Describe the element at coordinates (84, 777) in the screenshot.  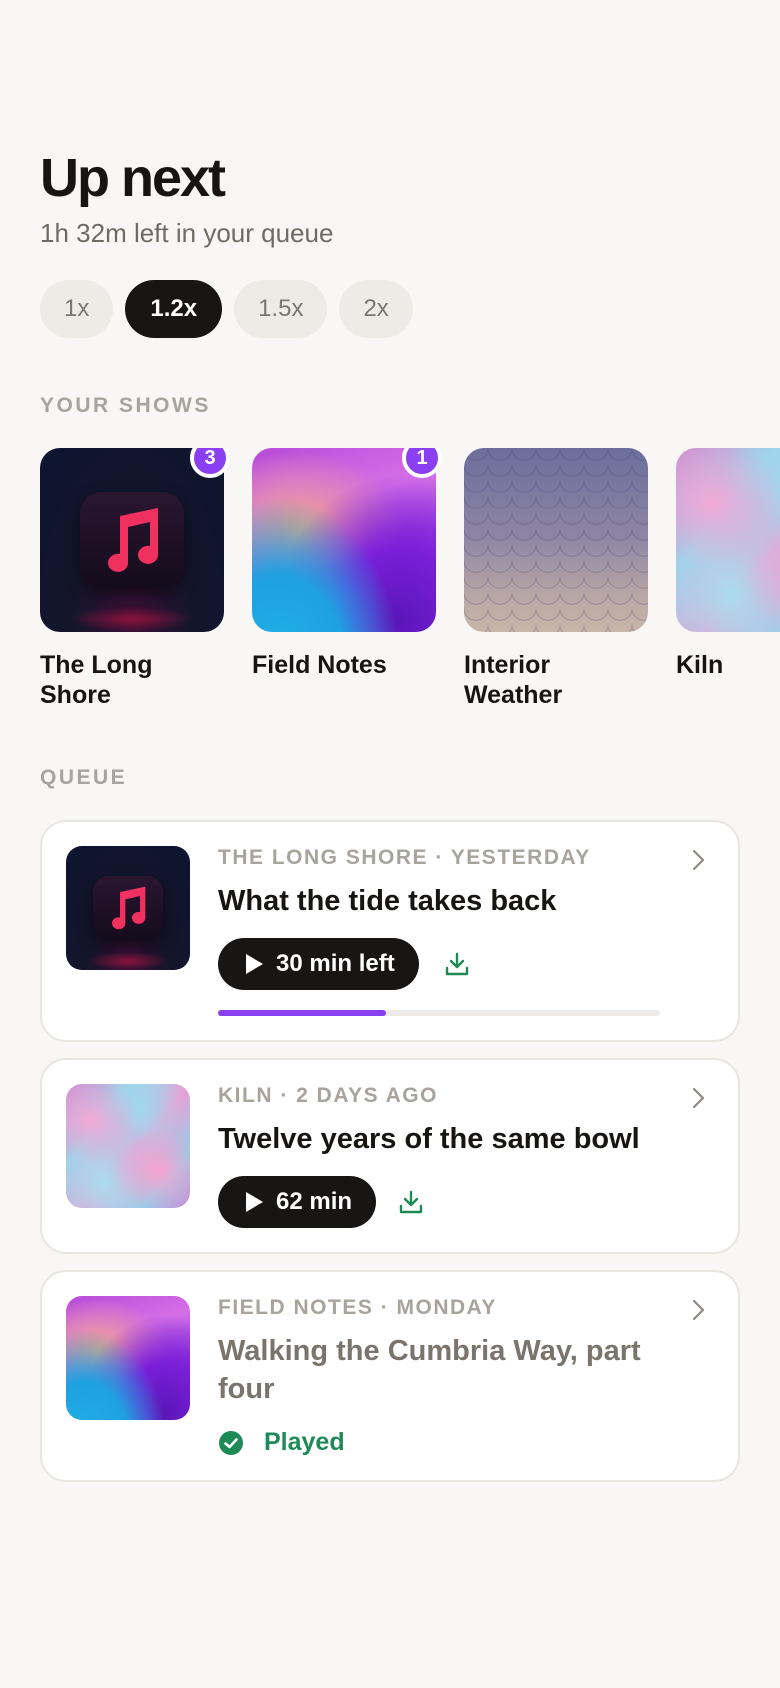
I see `queue-heading: QUEUE` at that location.